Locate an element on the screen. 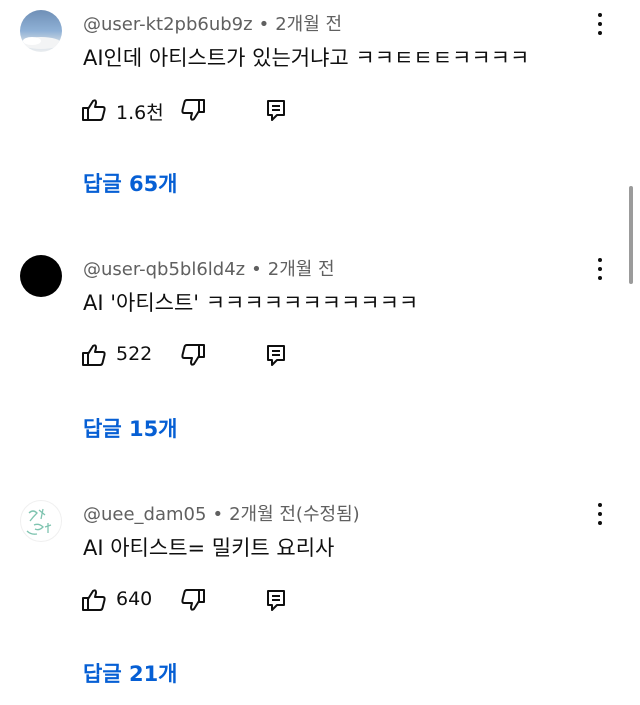  comment-text: AI 아티스트= 밀키트 요리사 is located at coordinates (209, 548).